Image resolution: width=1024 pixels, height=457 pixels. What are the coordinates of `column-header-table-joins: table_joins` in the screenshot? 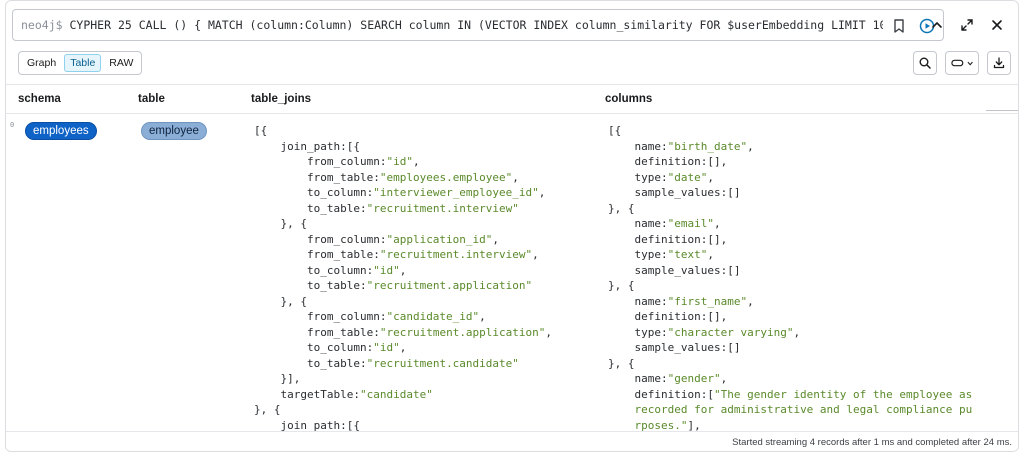 It's located at (281, 99).